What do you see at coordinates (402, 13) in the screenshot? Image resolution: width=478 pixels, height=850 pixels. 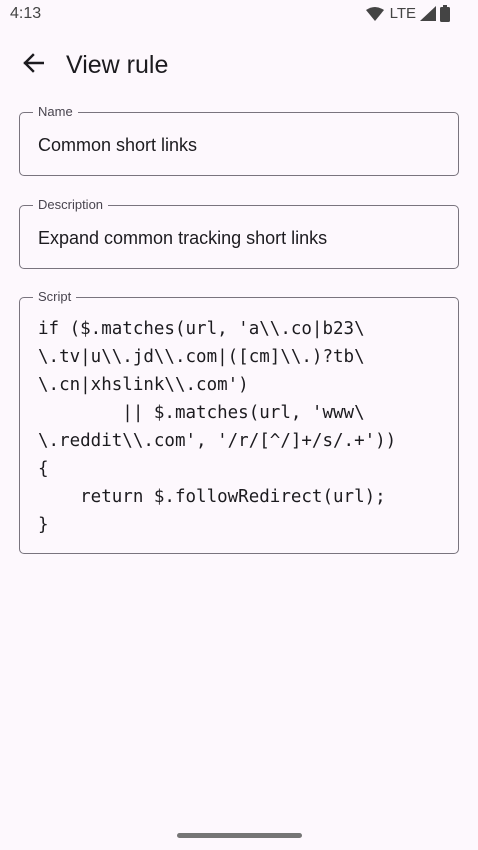 I see `network-type: LTE` at bounding box center [402, 13].